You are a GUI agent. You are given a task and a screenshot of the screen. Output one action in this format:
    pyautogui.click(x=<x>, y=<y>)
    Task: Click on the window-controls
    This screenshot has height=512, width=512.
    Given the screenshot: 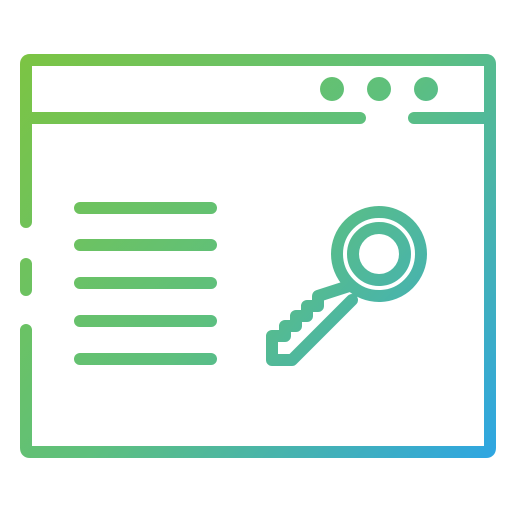 What is the action you would take?
    pyautogui.click(x=379, y=89)
    